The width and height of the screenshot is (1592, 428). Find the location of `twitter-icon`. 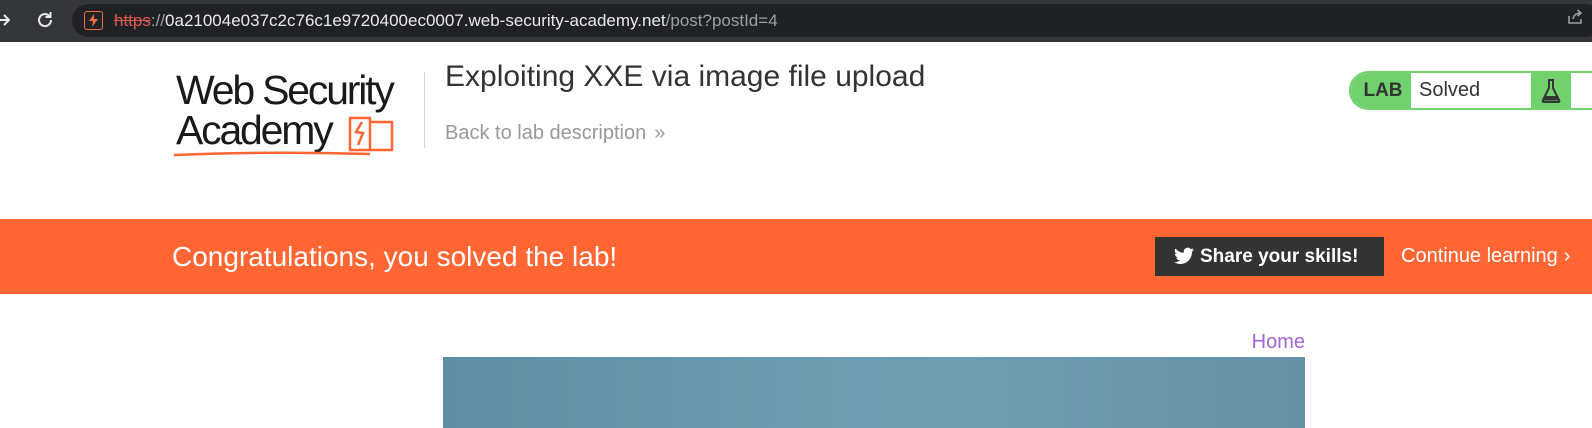

twitter-icon is located at coordinates (1184, 255).